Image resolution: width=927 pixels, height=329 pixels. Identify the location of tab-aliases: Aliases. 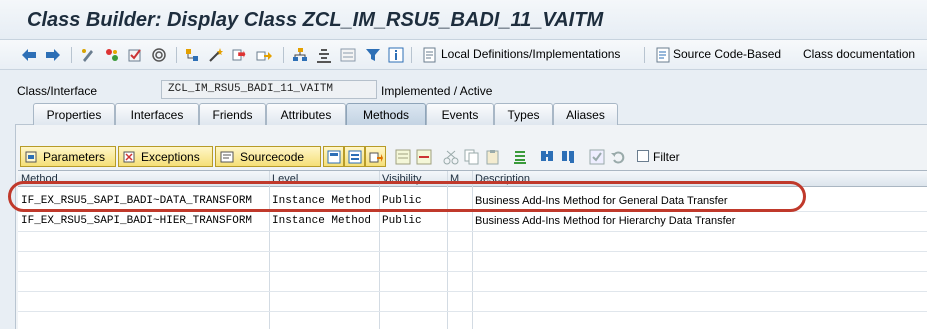
(585, 114).